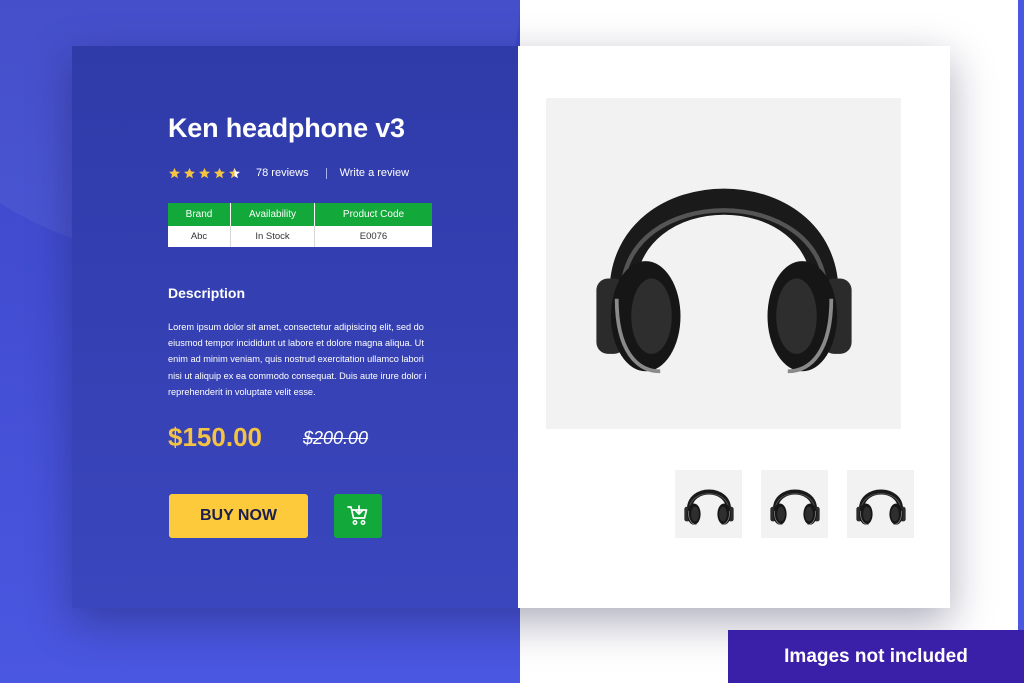 The width and height of the screenshot is (1024, 683). I want to click on thumbnail-strip, so click(794, 504).